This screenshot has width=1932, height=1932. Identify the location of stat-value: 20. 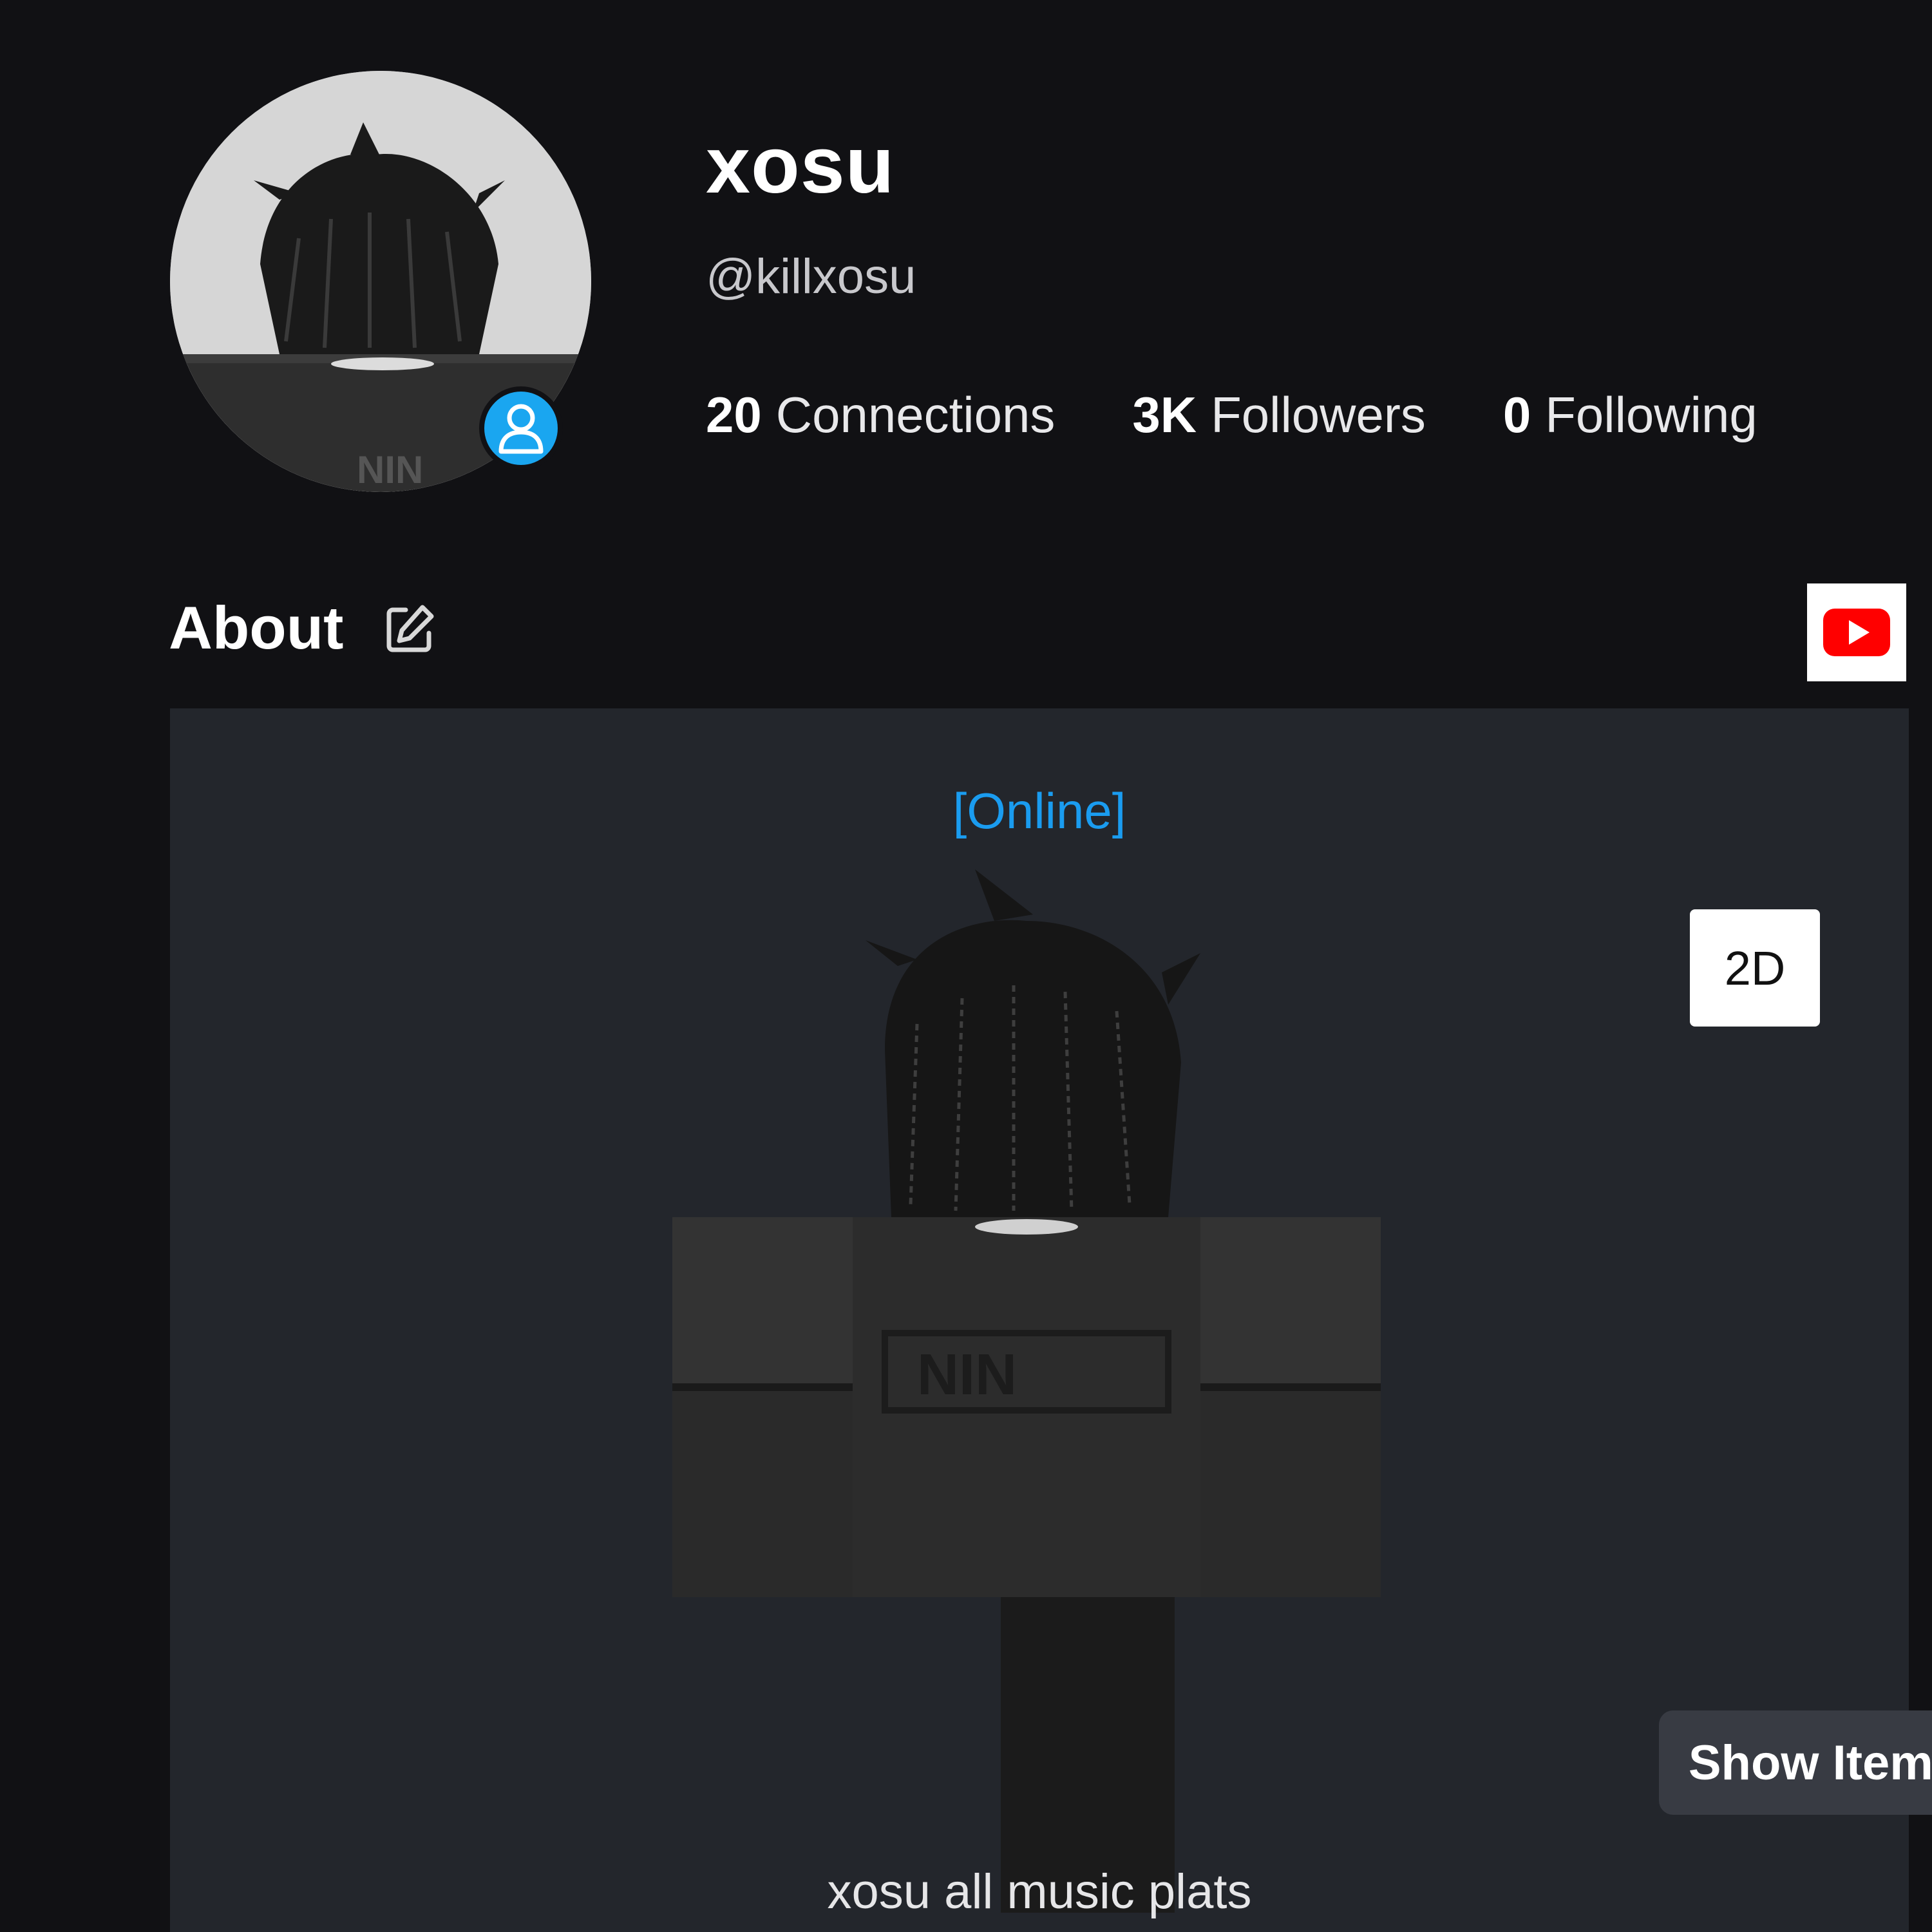
(734, 415).